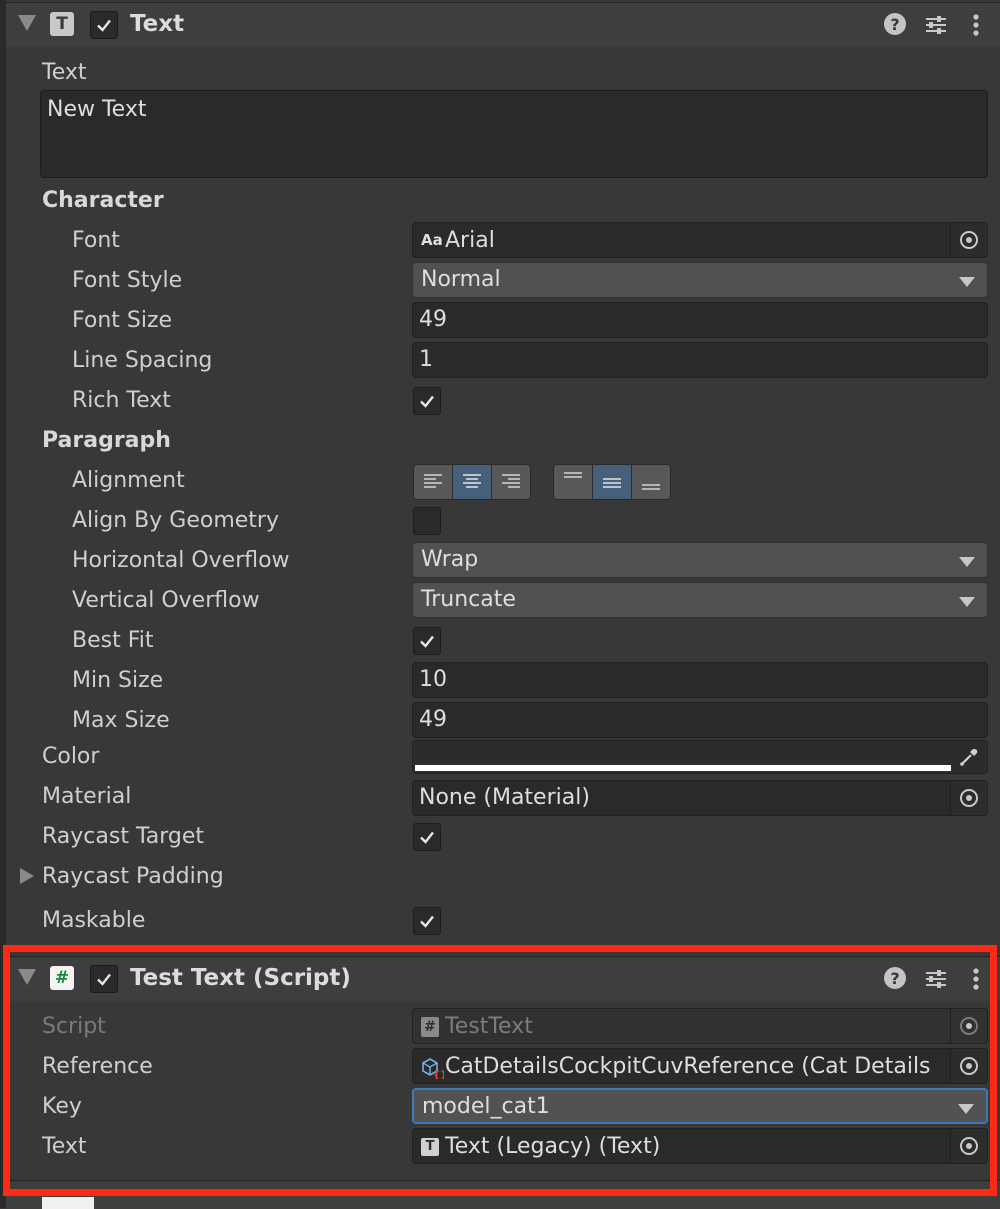  I want to click on reference-picker-button, so click(968, 1066).